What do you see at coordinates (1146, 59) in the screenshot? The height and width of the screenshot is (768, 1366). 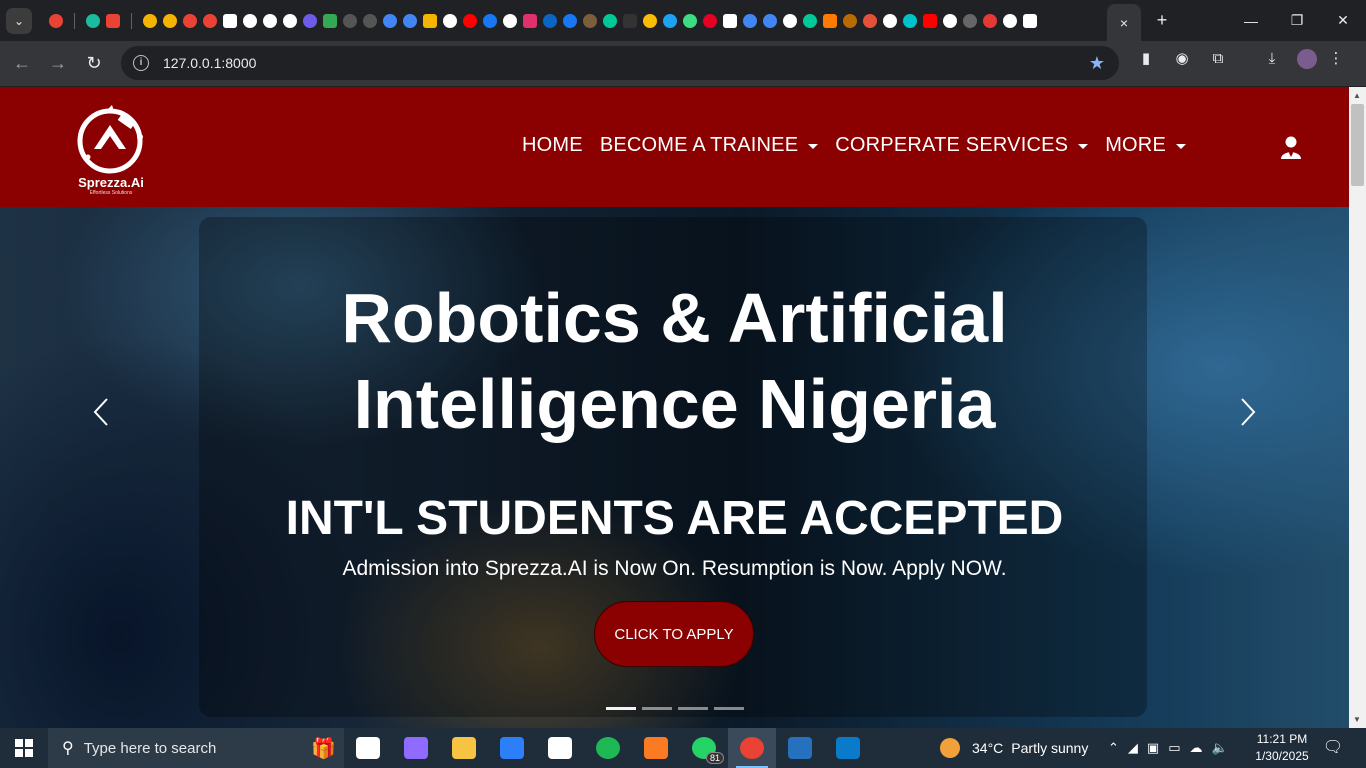 I see `extension-docs-icon: ▮` at bounding box center [1146, 59].